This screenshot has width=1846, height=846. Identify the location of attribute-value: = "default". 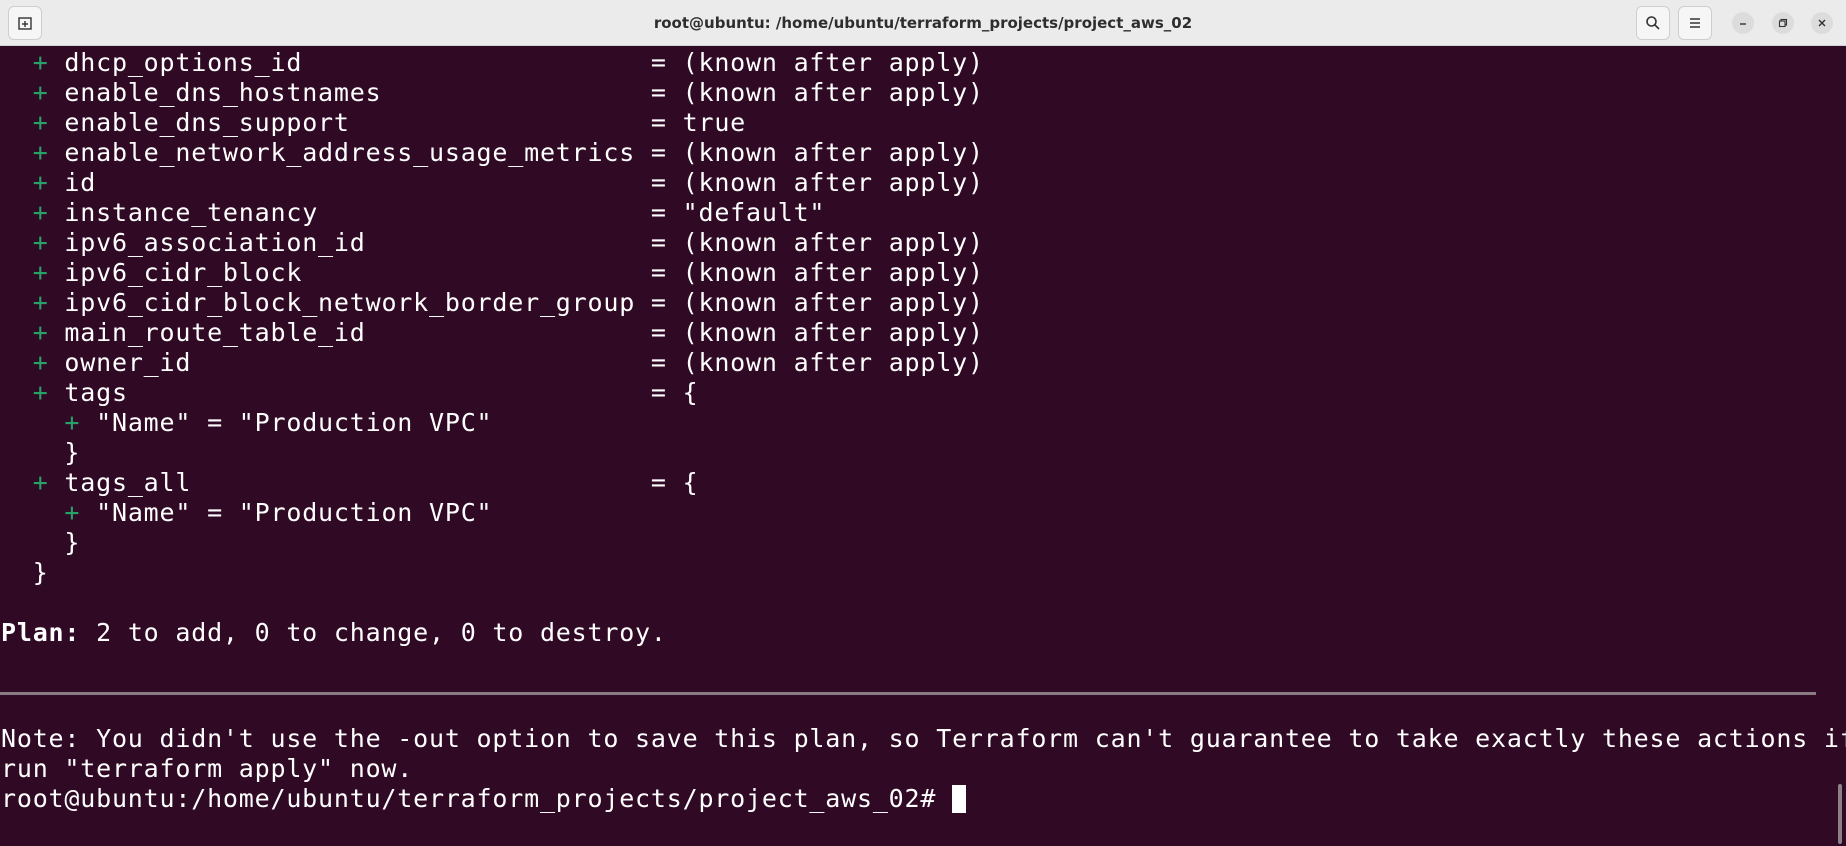
(738, 212).